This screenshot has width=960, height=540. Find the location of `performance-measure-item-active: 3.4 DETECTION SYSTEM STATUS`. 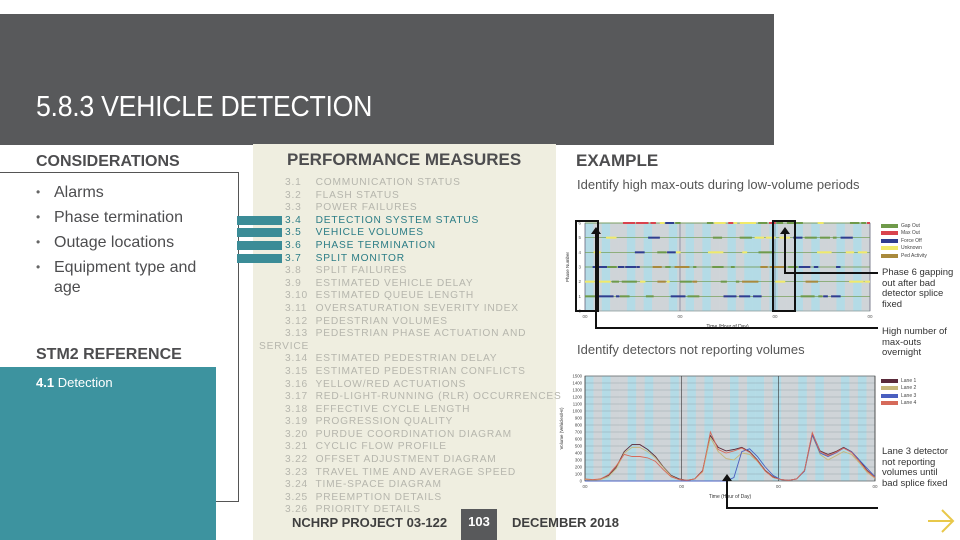

performance-measure-item-active: 3.4 DETECTION SYSTEM STATUS is located at coordinates (403, 221).